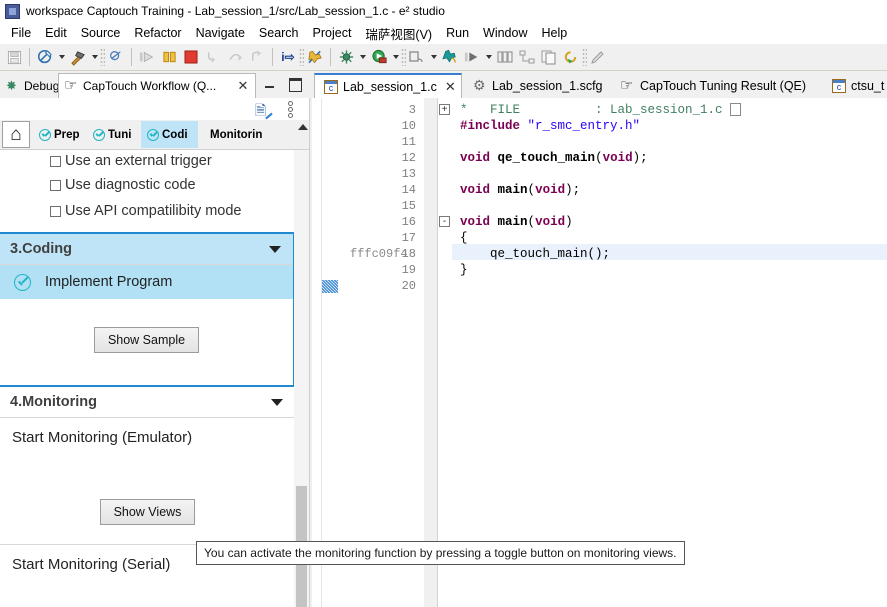  Describe the element at coordinates (21, 33) in the screenshot. I see `menu-file: File` at that location.